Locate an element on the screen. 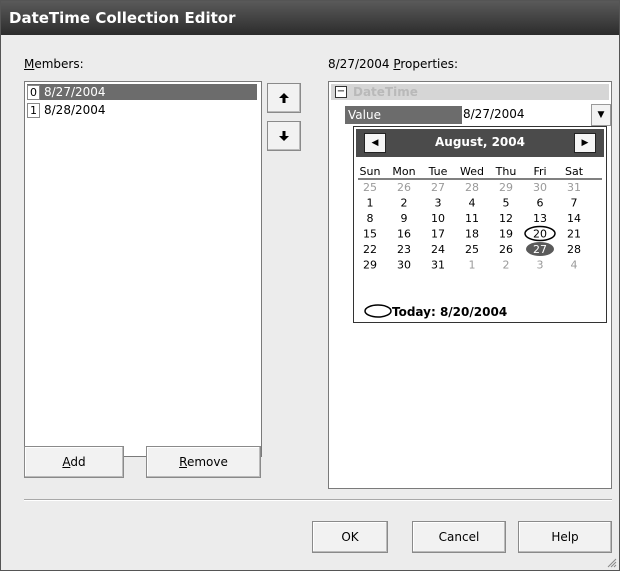 Image resolution: width=620 pixels, height=571 pixels. window-title: DateTime Collection Editor is located at coordinates (122, 18).